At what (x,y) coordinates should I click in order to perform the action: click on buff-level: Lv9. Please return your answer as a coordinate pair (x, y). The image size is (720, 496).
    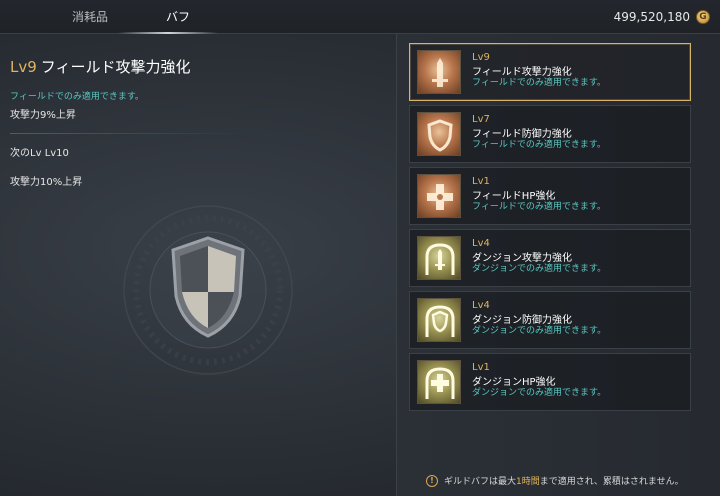
    Looking at the image, I should click on (481, 57).